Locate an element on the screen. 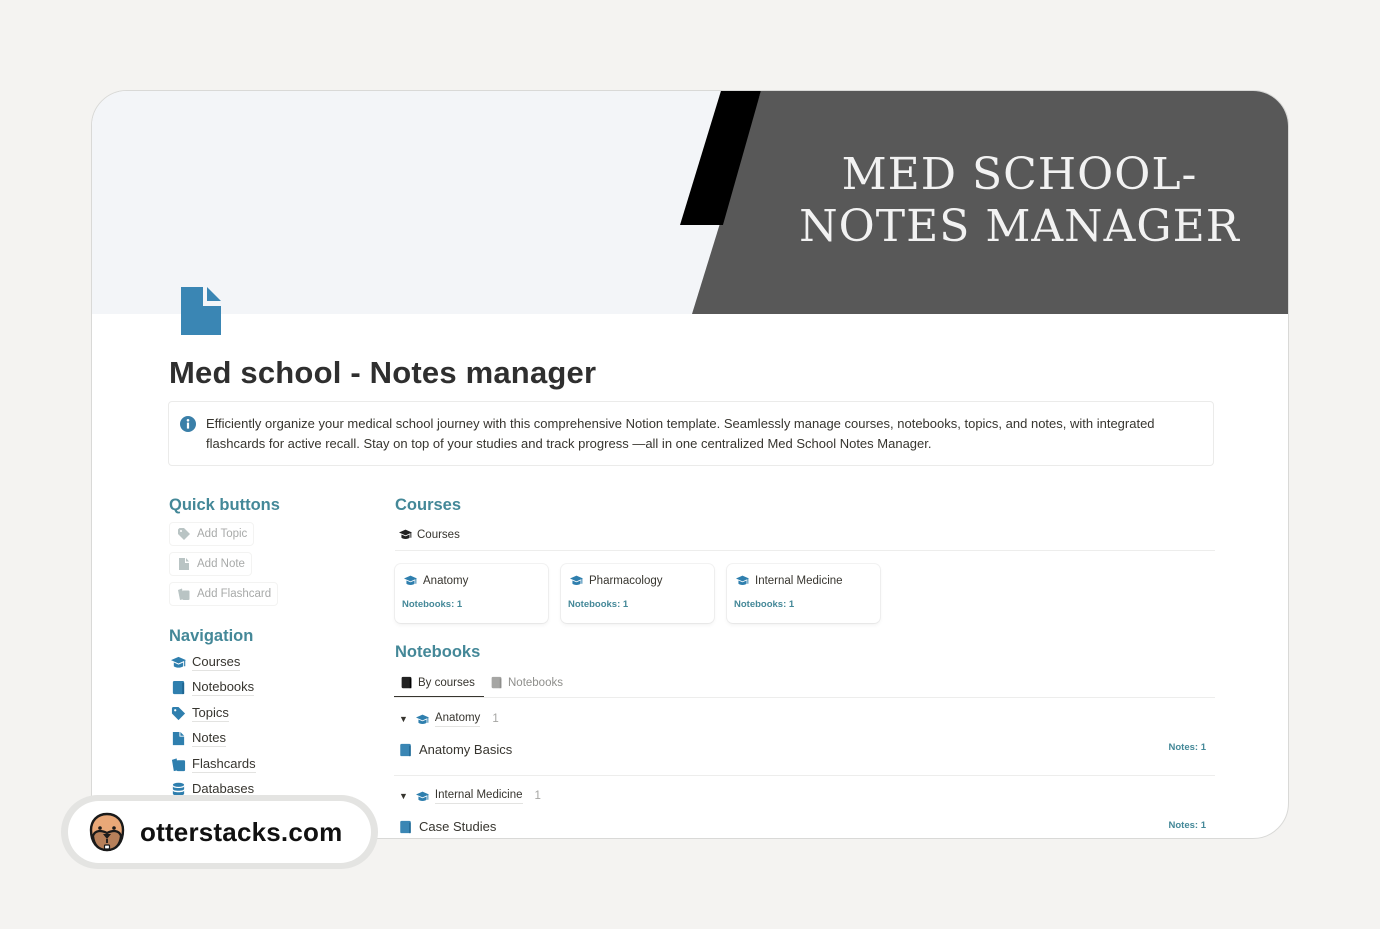  tab-by-courses: By courses is located at coordinates (437, 682).